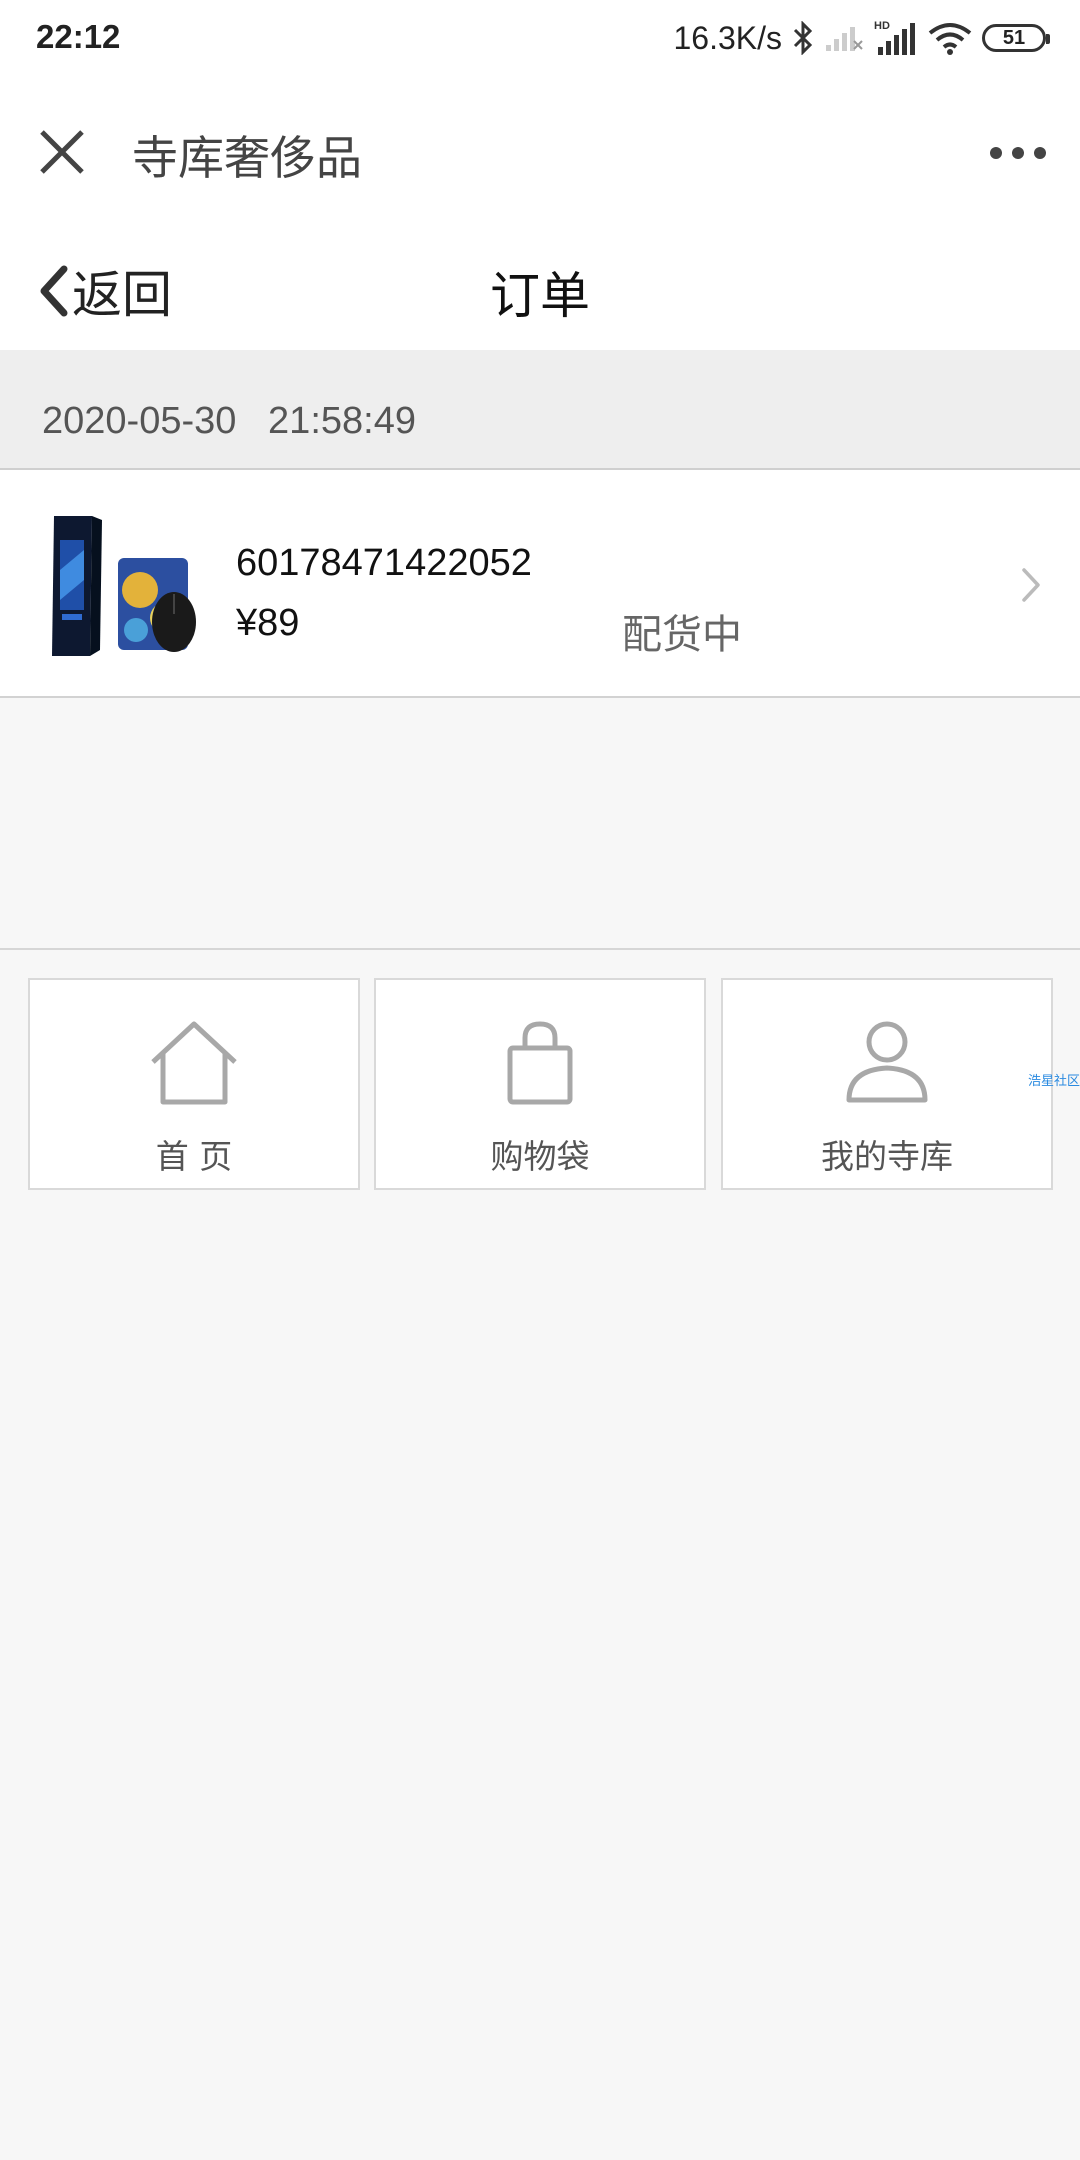  I want to click on wifi-icon, so click(950, 39).